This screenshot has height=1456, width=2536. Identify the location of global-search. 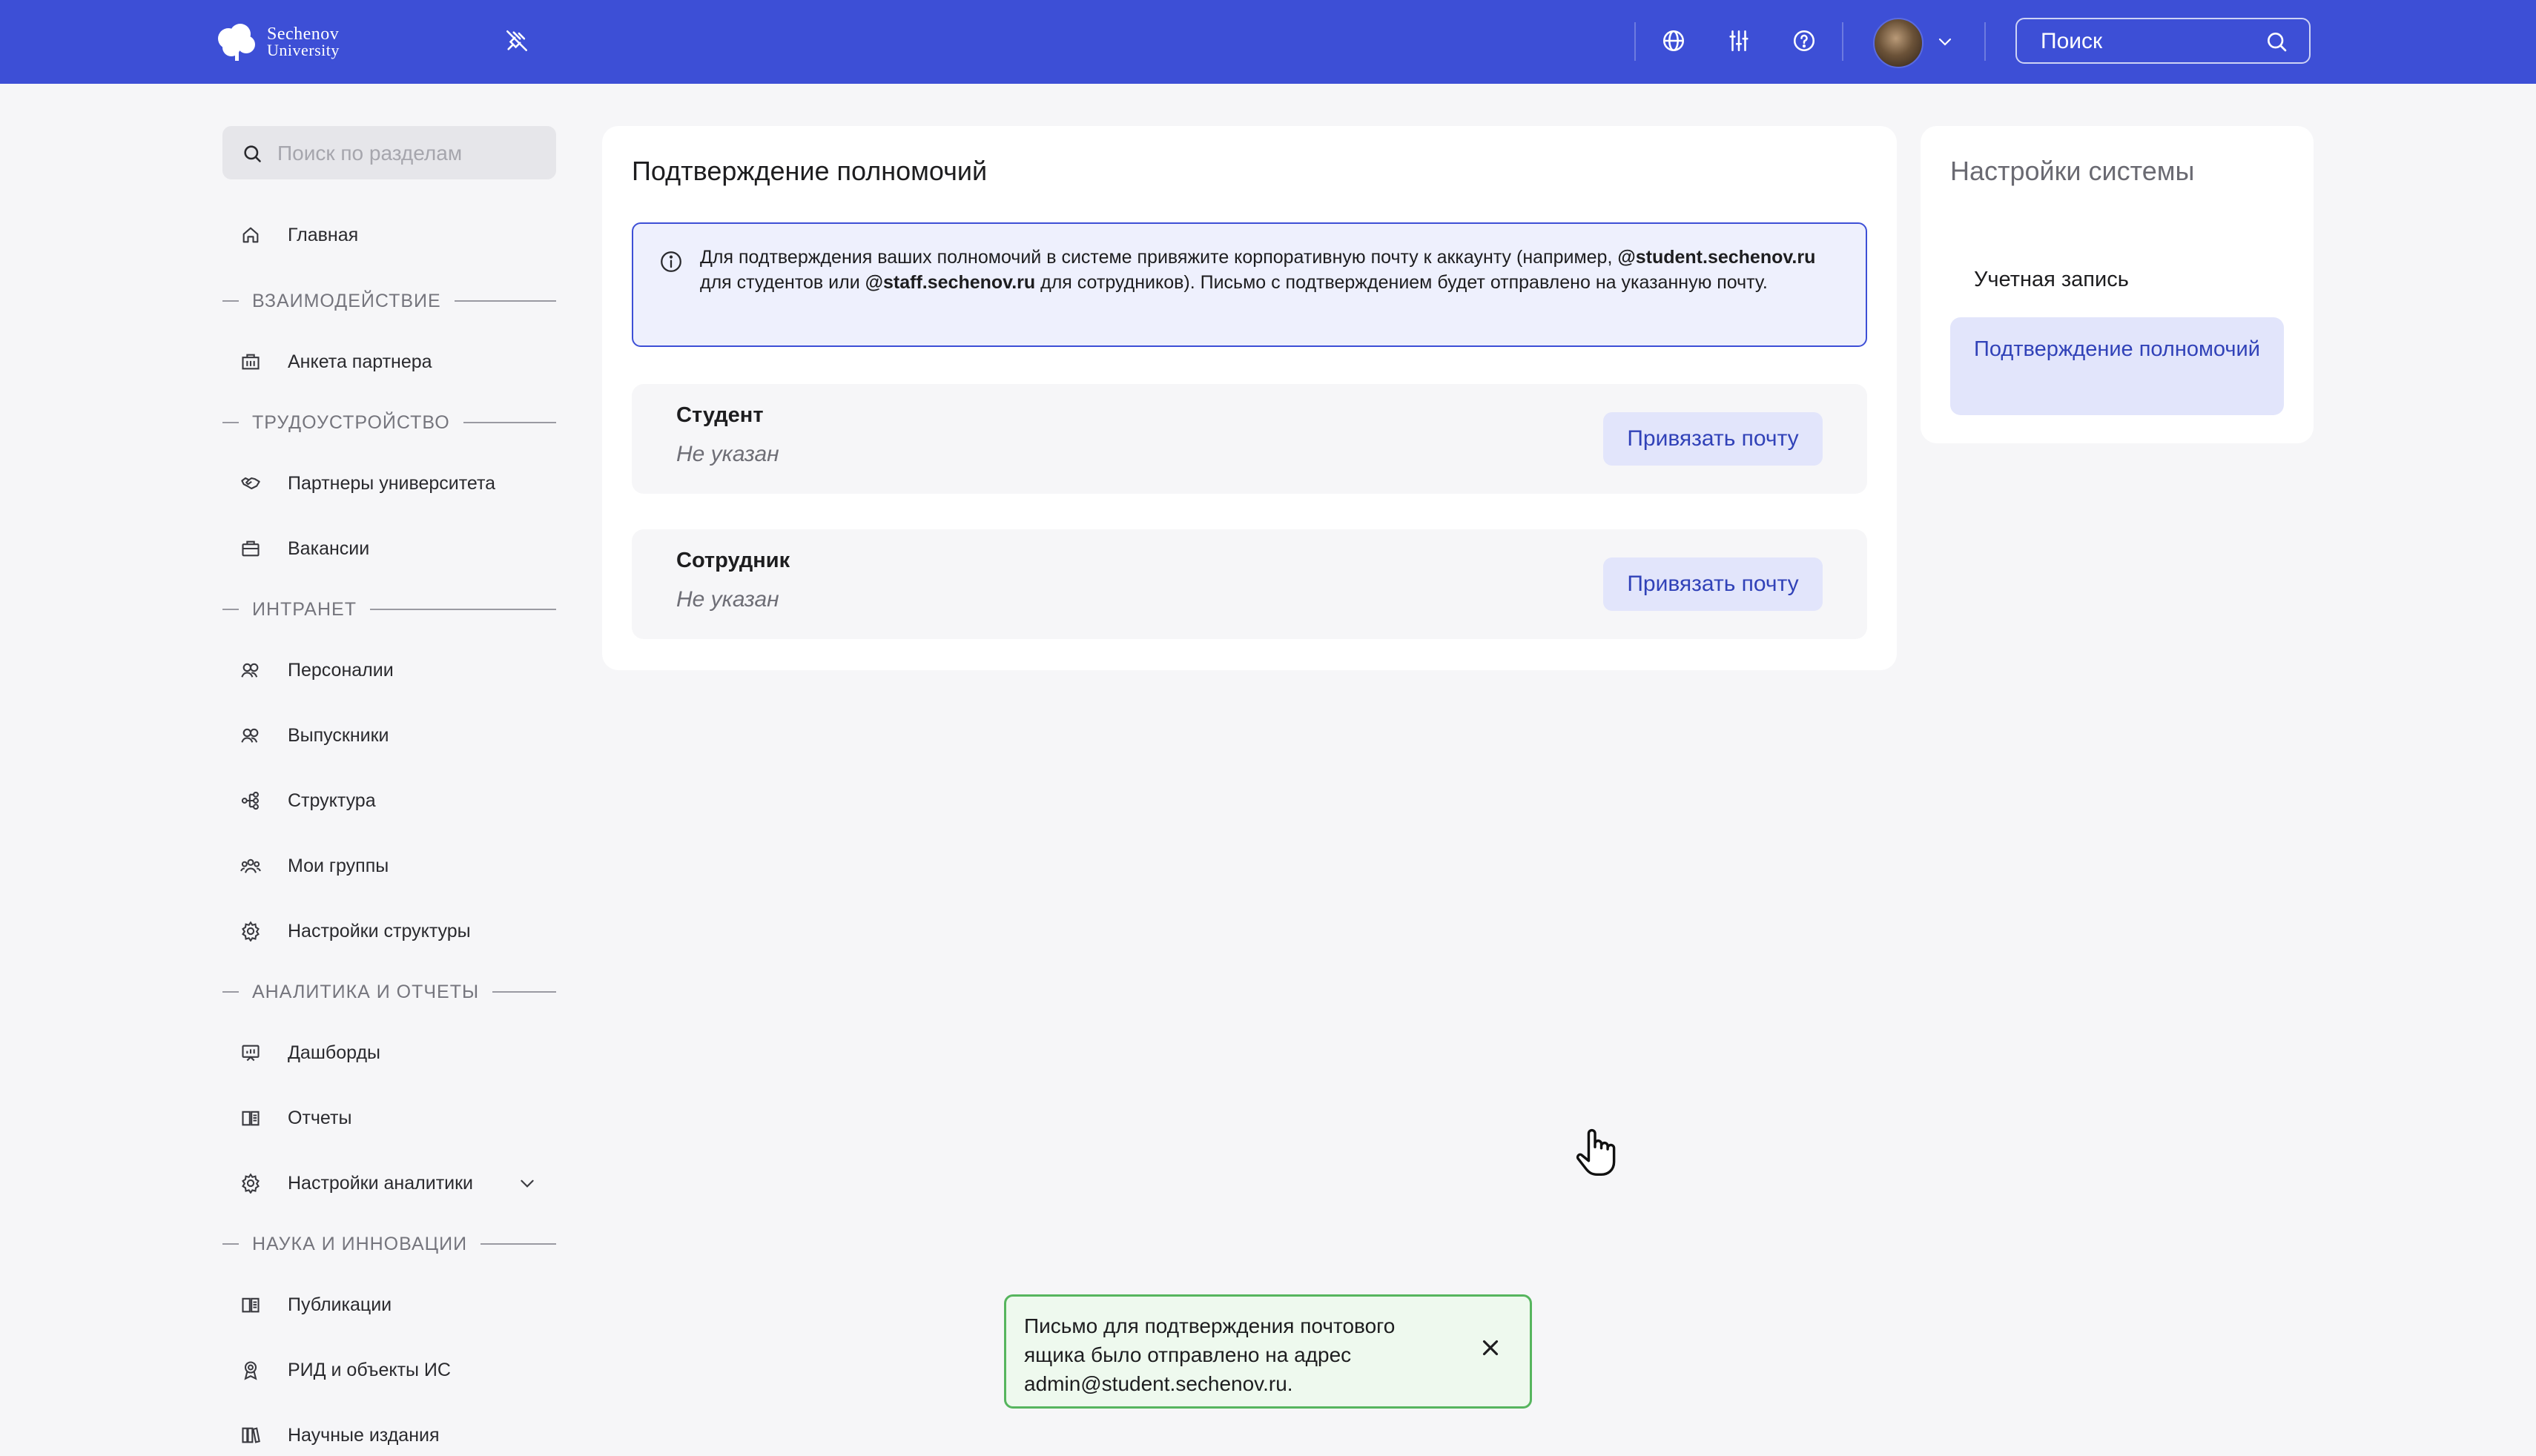
(2163, 41).